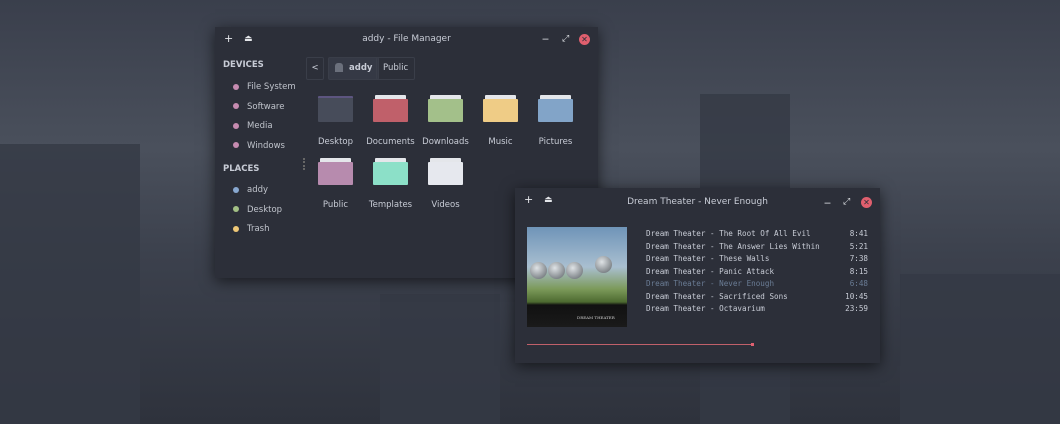  I want to click on folder-pictures: Pictures, so click(555, 121).